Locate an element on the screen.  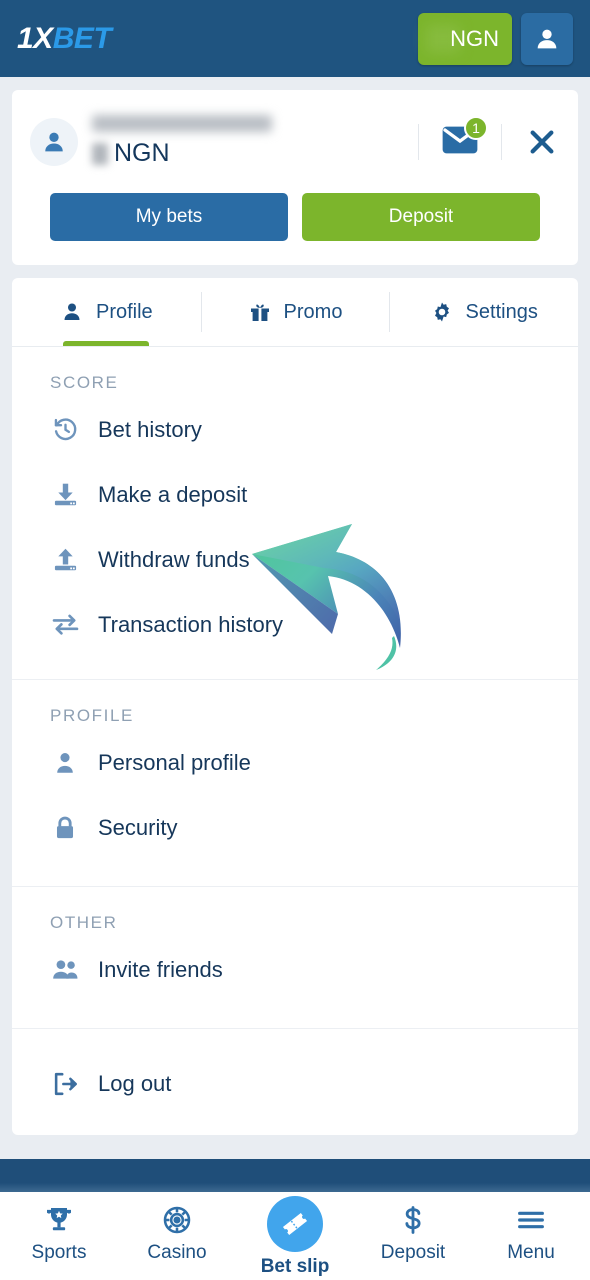
download-icon is located at coordinates (65, 494).